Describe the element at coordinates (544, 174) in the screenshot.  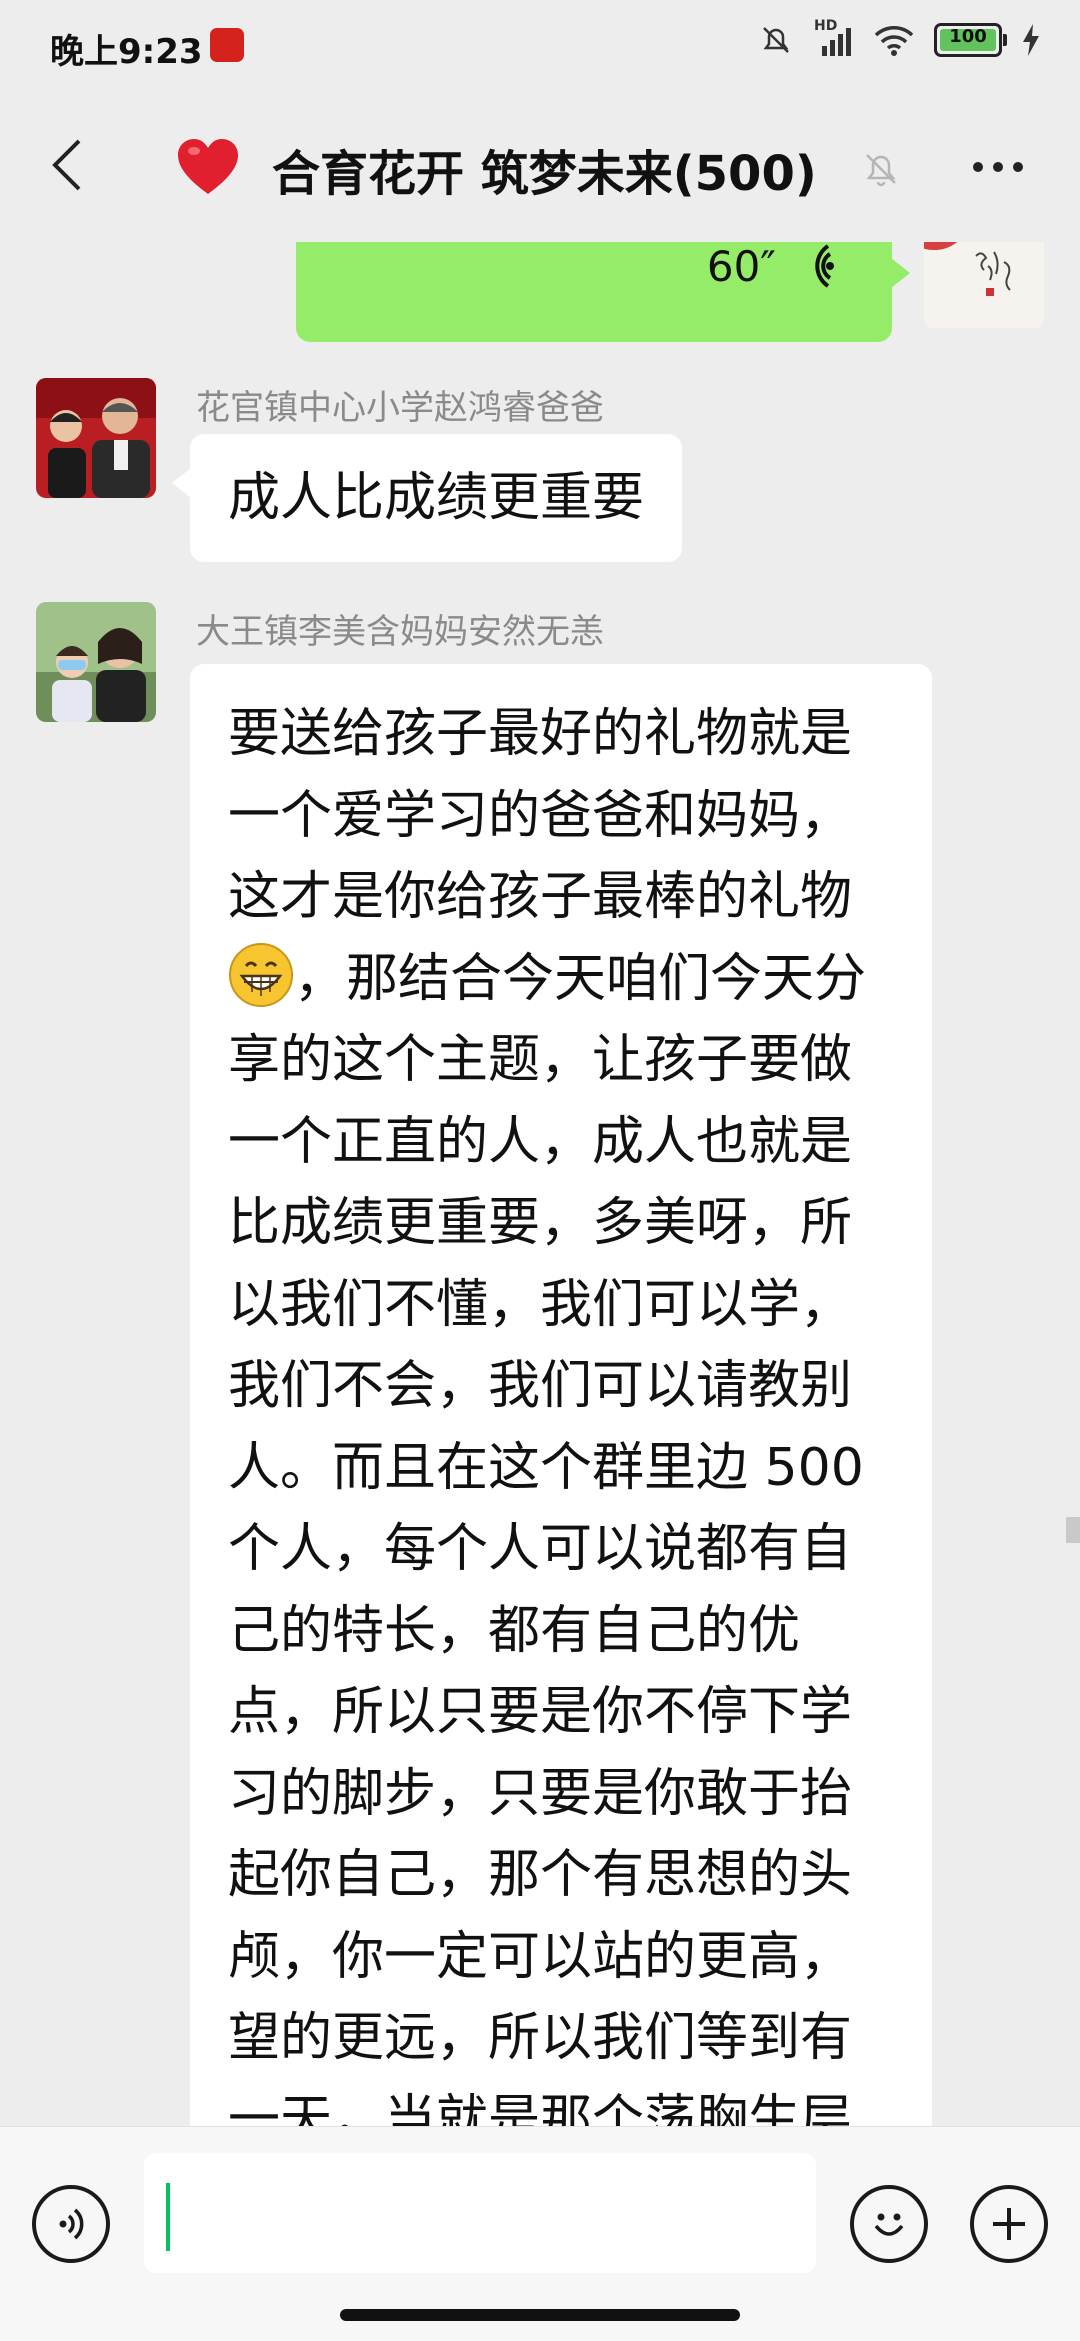
I see `chat-title: 合育花开 筑梦未来(500)` at that location.